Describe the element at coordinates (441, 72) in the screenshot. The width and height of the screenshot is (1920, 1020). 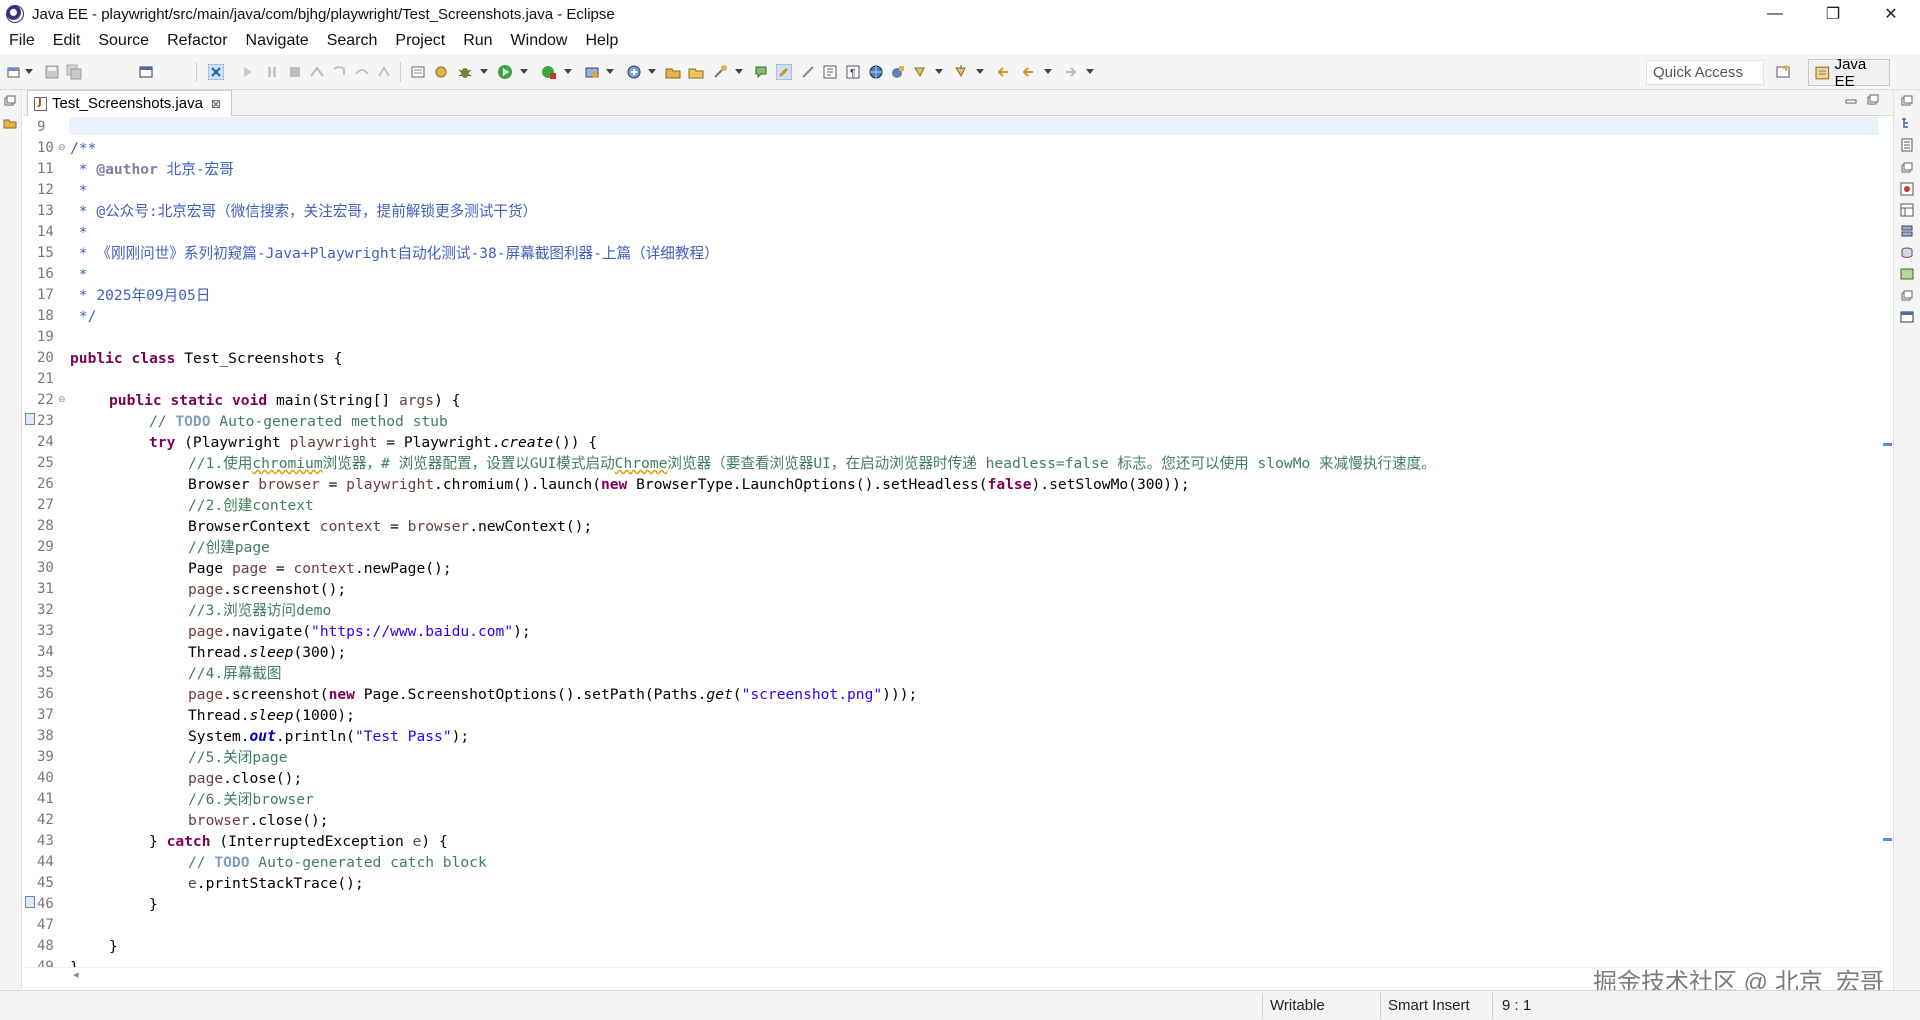
I see `generate-icon` at that location.